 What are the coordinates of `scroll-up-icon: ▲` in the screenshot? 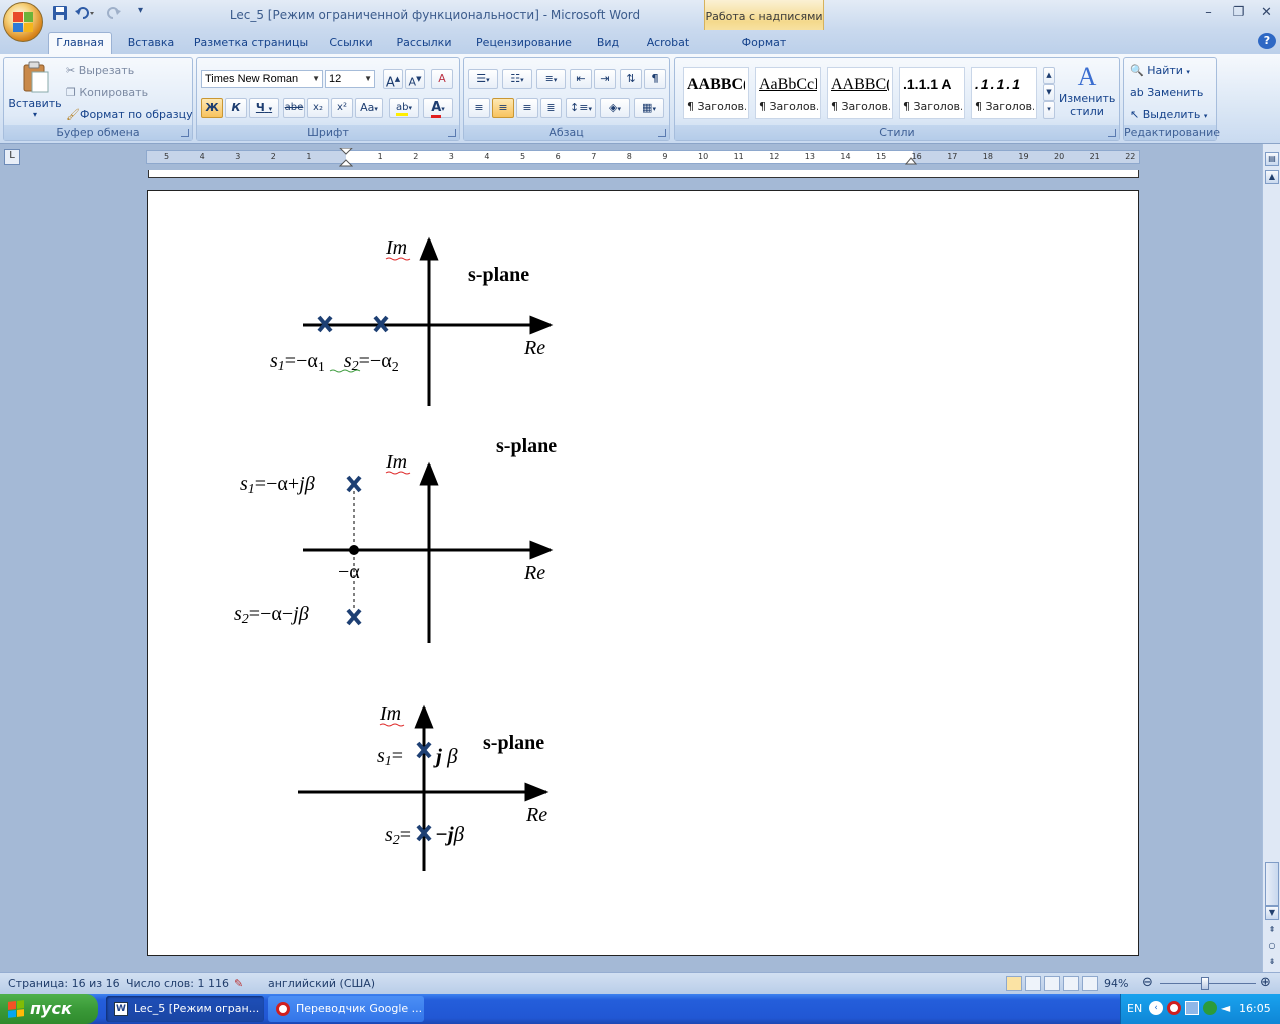 It's located at (1272, 177).